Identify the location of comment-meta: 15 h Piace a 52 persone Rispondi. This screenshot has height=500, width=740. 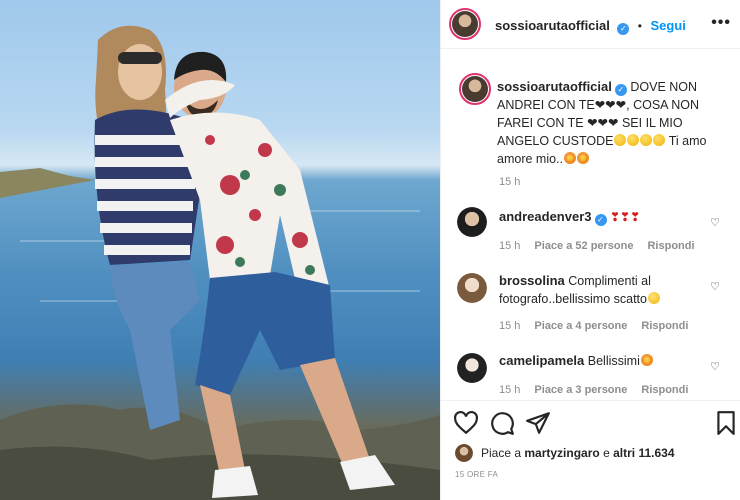
(597, 246).